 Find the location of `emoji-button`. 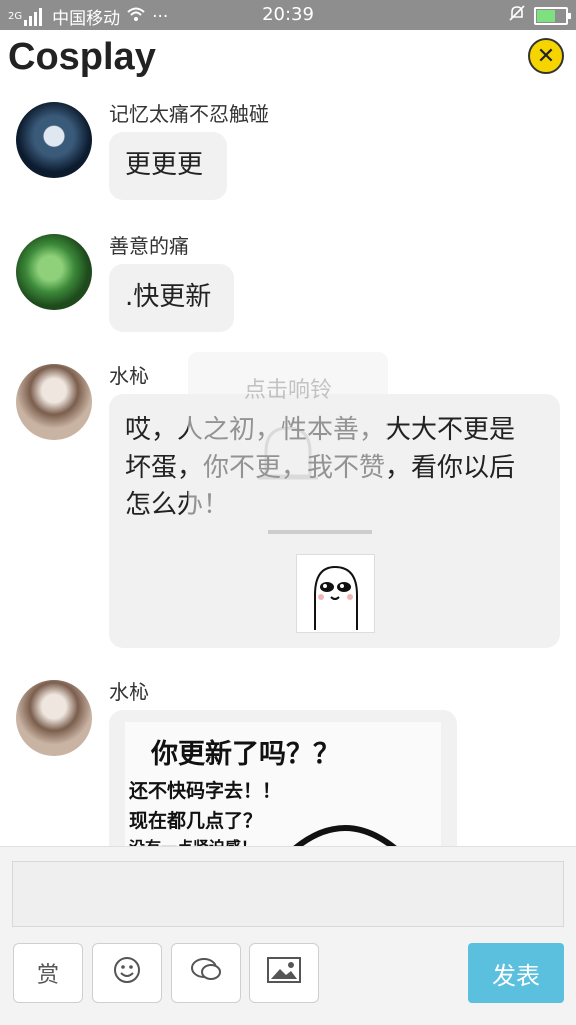

emoji-button is located at coordinates (127, 973).